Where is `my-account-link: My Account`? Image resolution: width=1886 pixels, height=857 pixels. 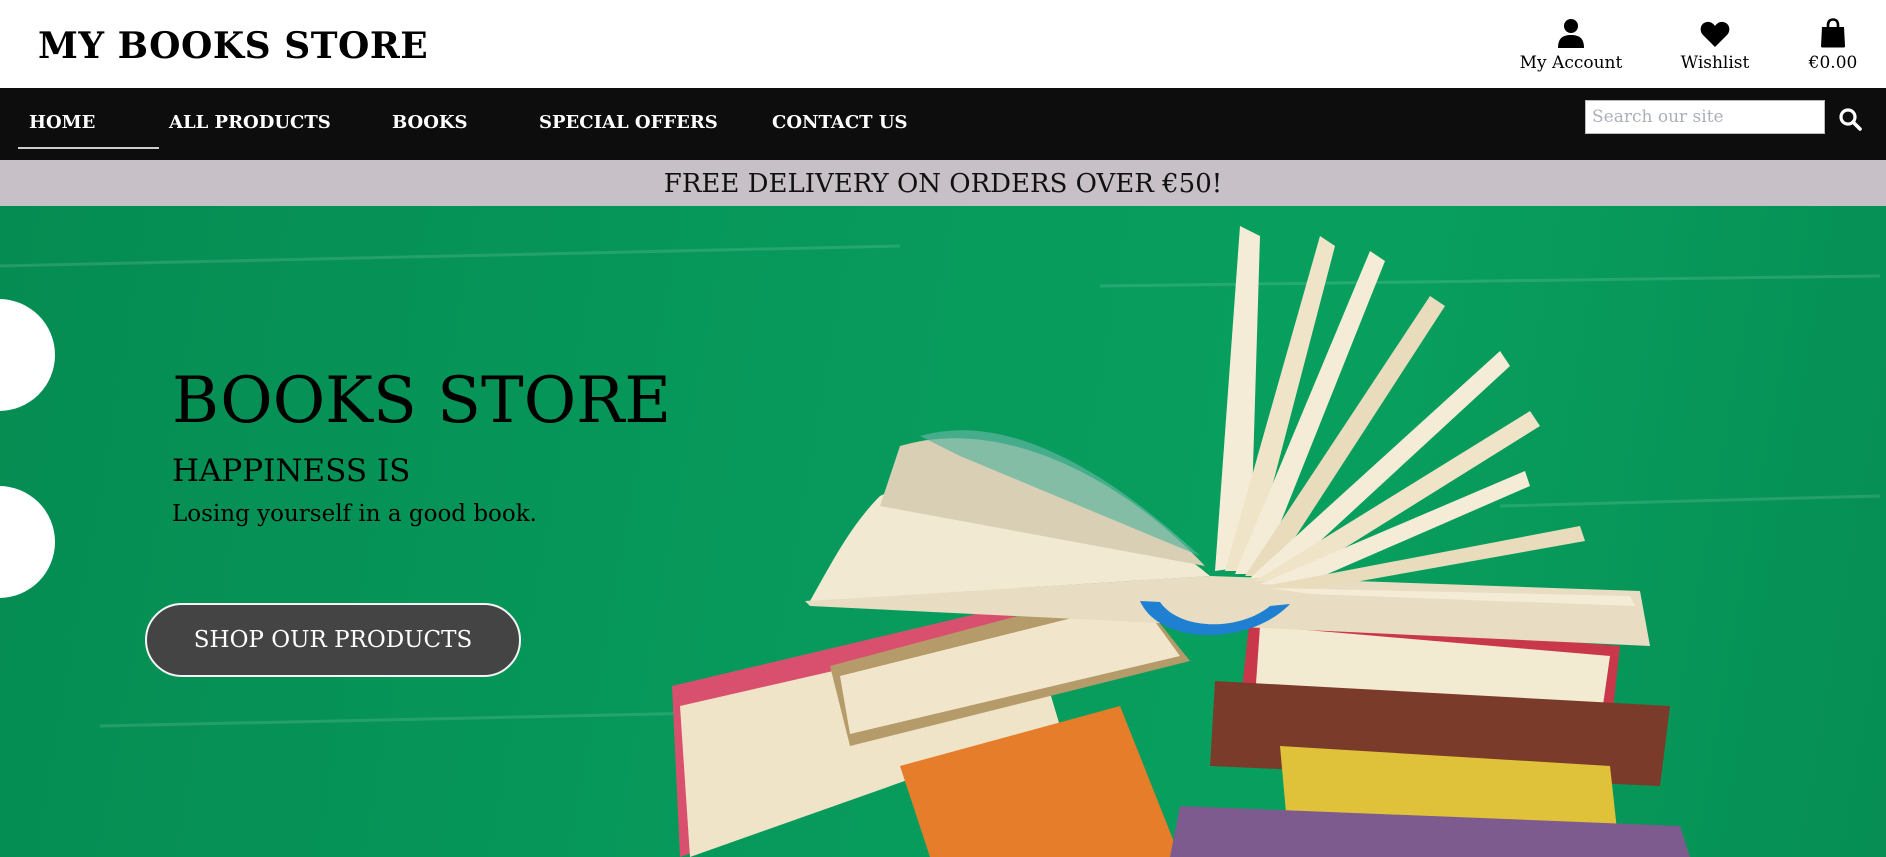
my-account-link: My Account is located at coordinates (1571, 43).